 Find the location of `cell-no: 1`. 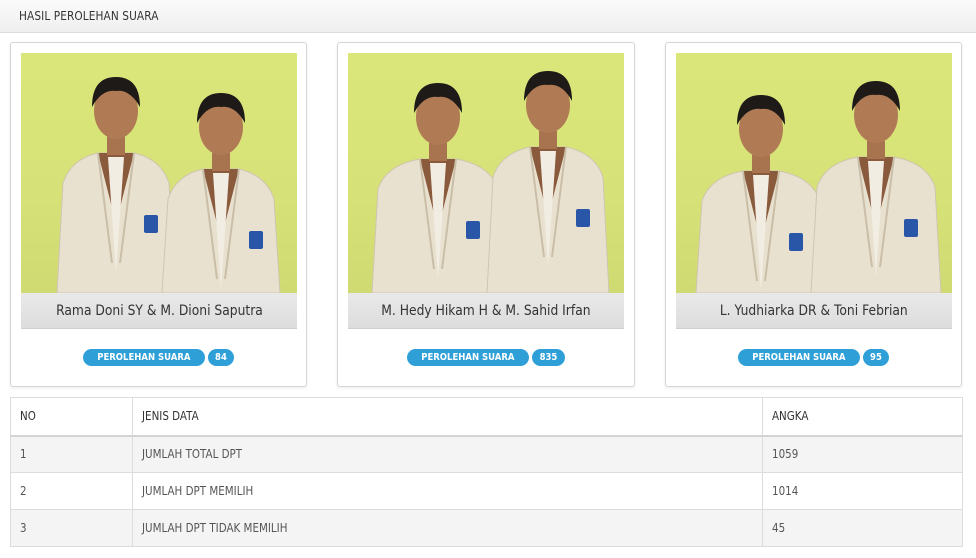

cell-no: 1 is located at coordinates (71, 454).